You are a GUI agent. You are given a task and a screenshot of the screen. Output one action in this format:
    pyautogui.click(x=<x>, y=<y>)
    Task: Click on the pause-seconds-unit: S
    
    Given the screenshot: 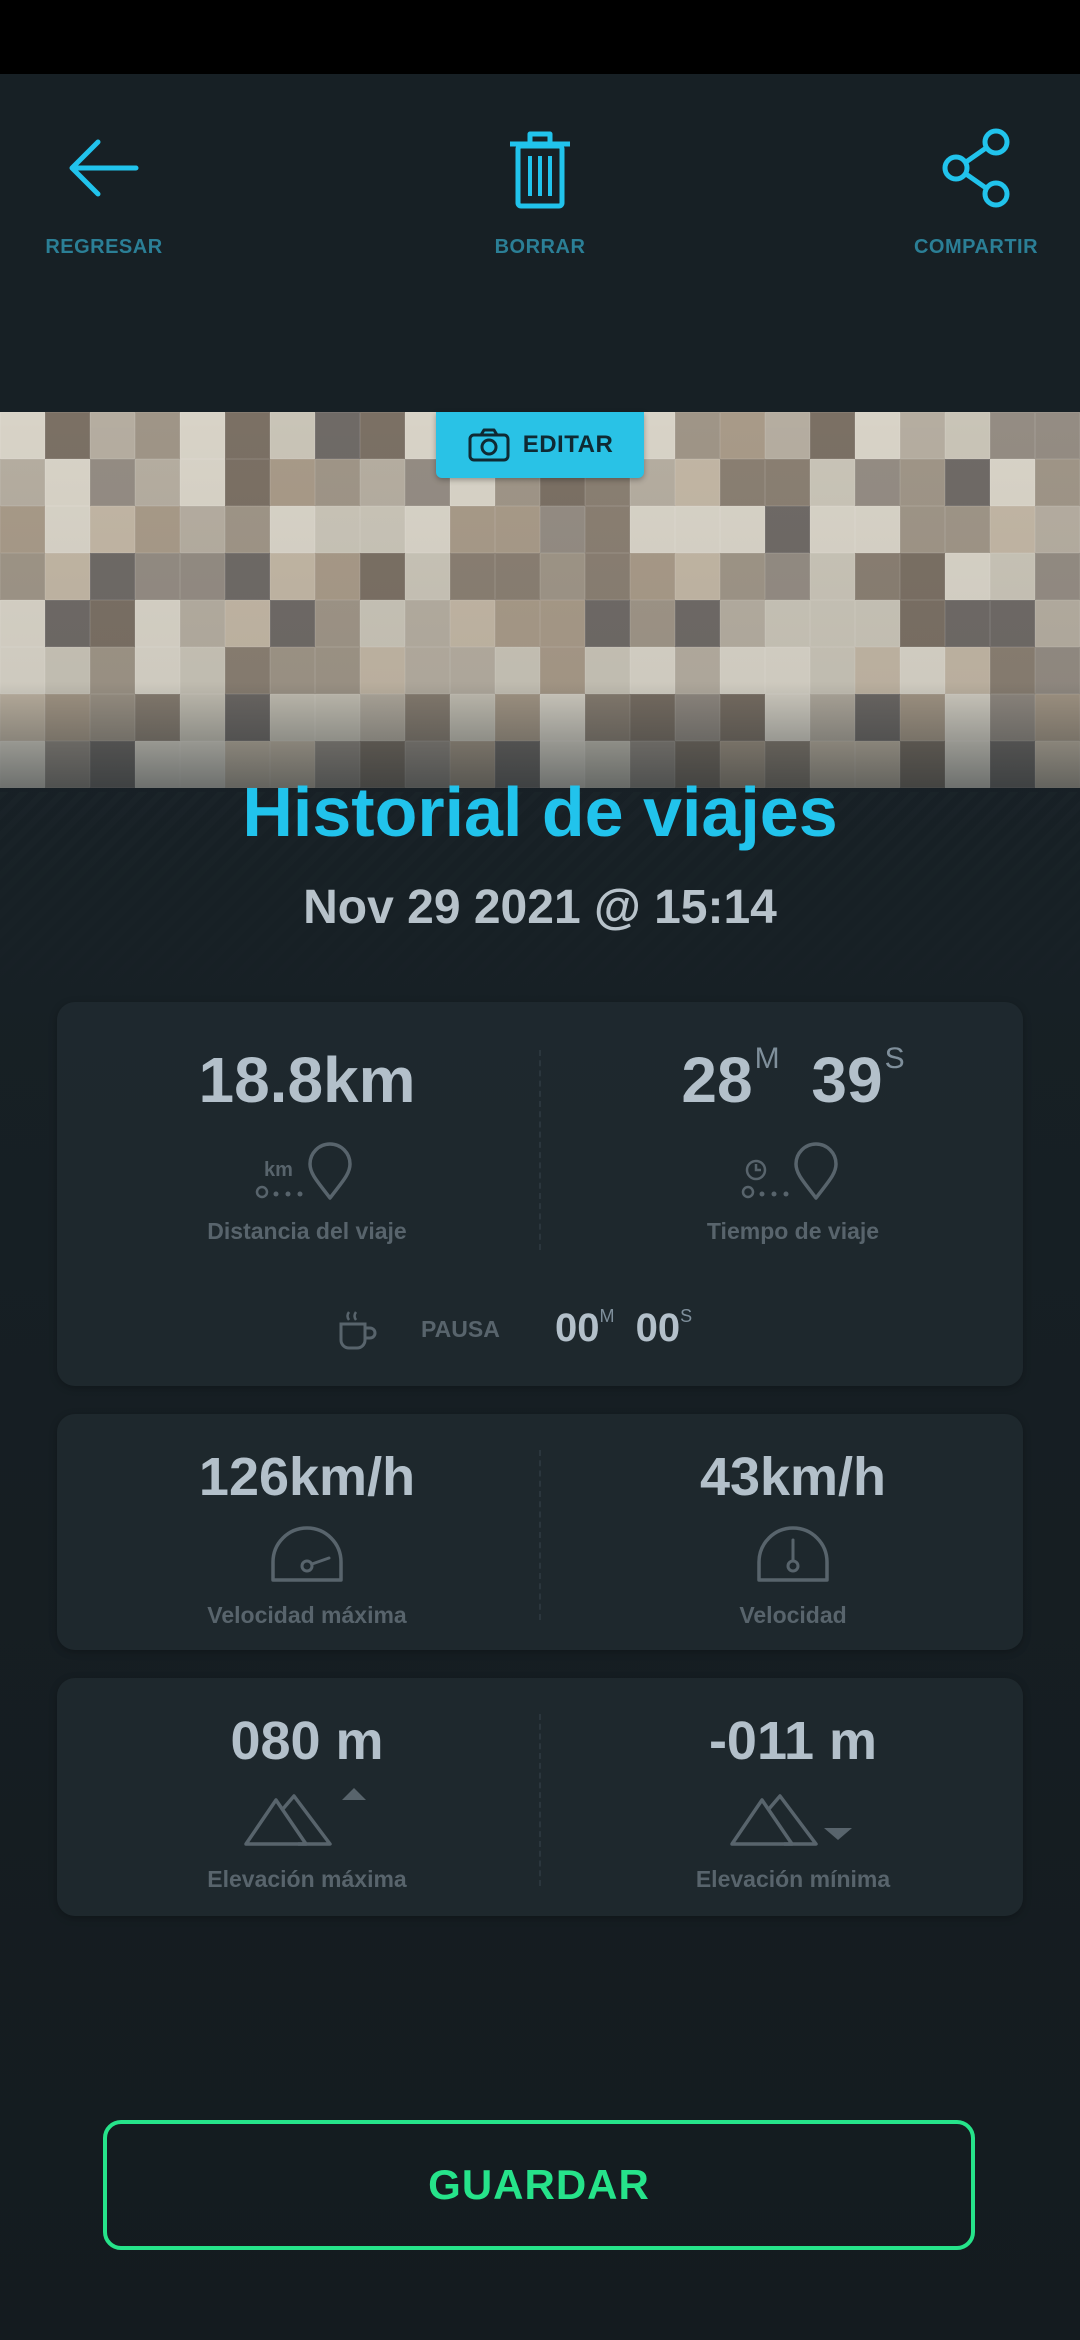 What is the action you would take?
    pyautogui.click(x=686, y=1316)
    